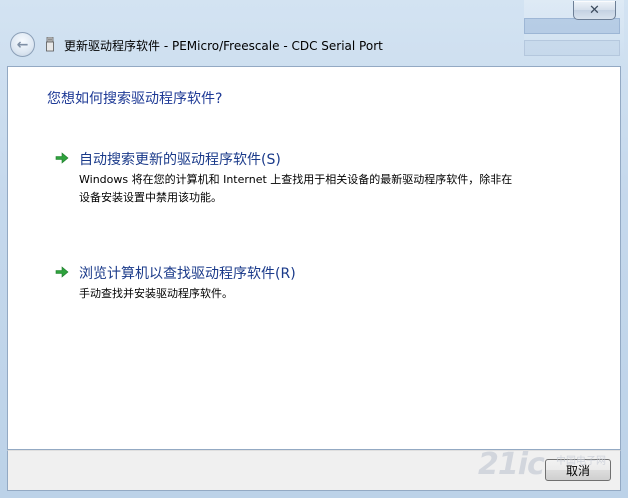  Describe the element at coordinates (581, 461) in the screenshot. I see `watermark-caption: 中国电子网` at that location.